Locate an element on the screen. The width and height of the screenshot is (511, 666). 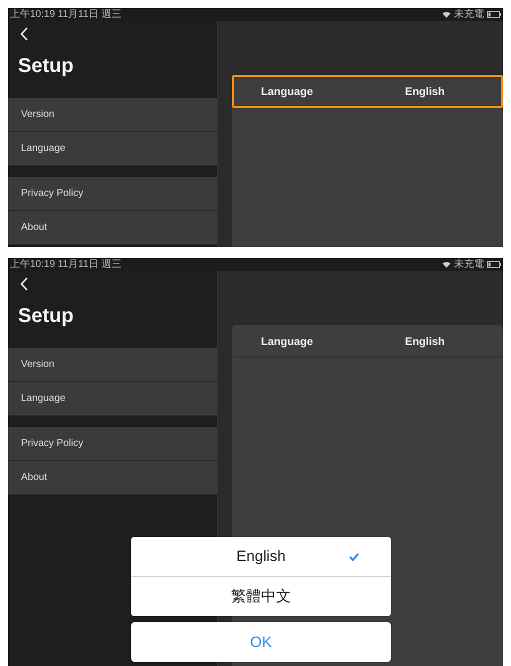
language-option: English is located at coordinates (261, 557).